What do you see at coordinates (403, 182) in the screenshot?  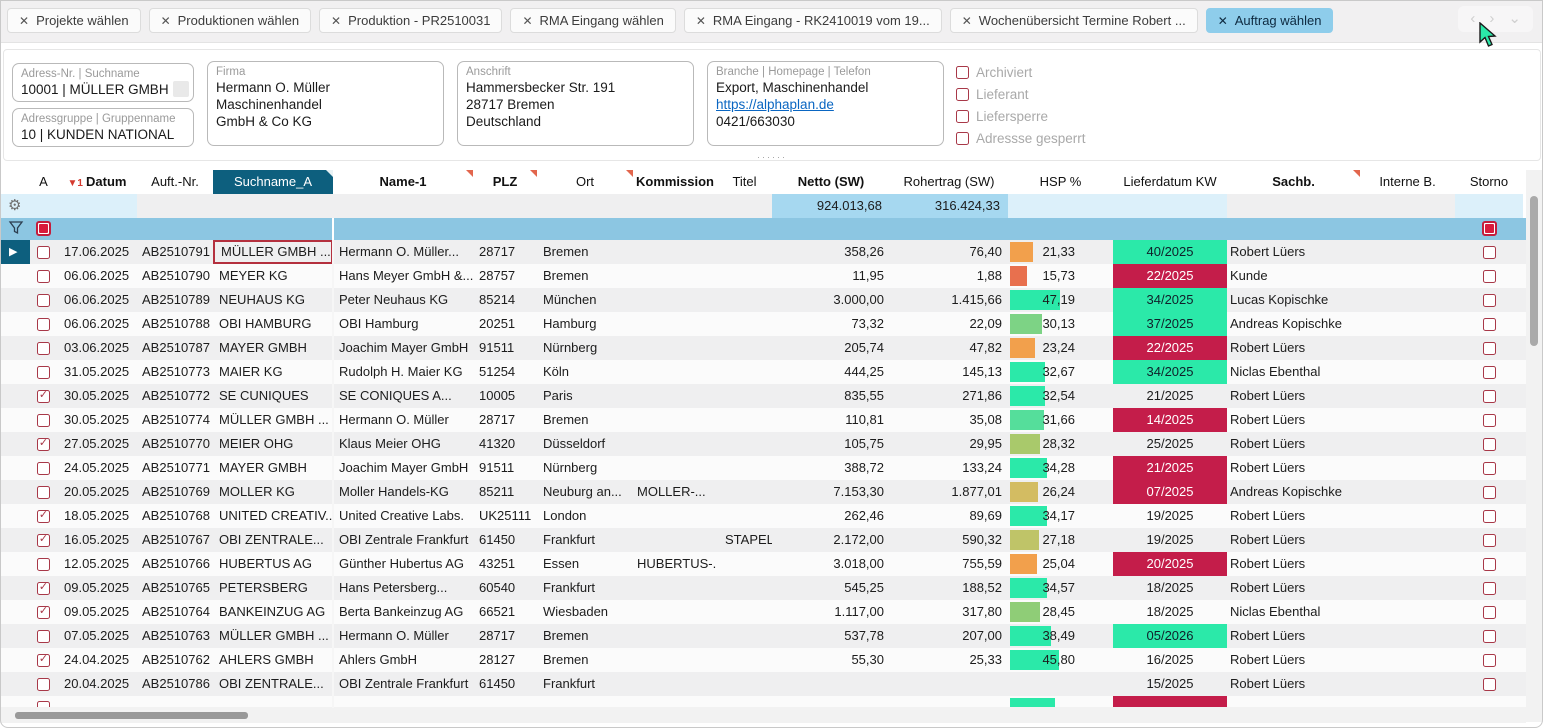 I see `column-header-name1: Name-1` at bounding box center [403, 182].